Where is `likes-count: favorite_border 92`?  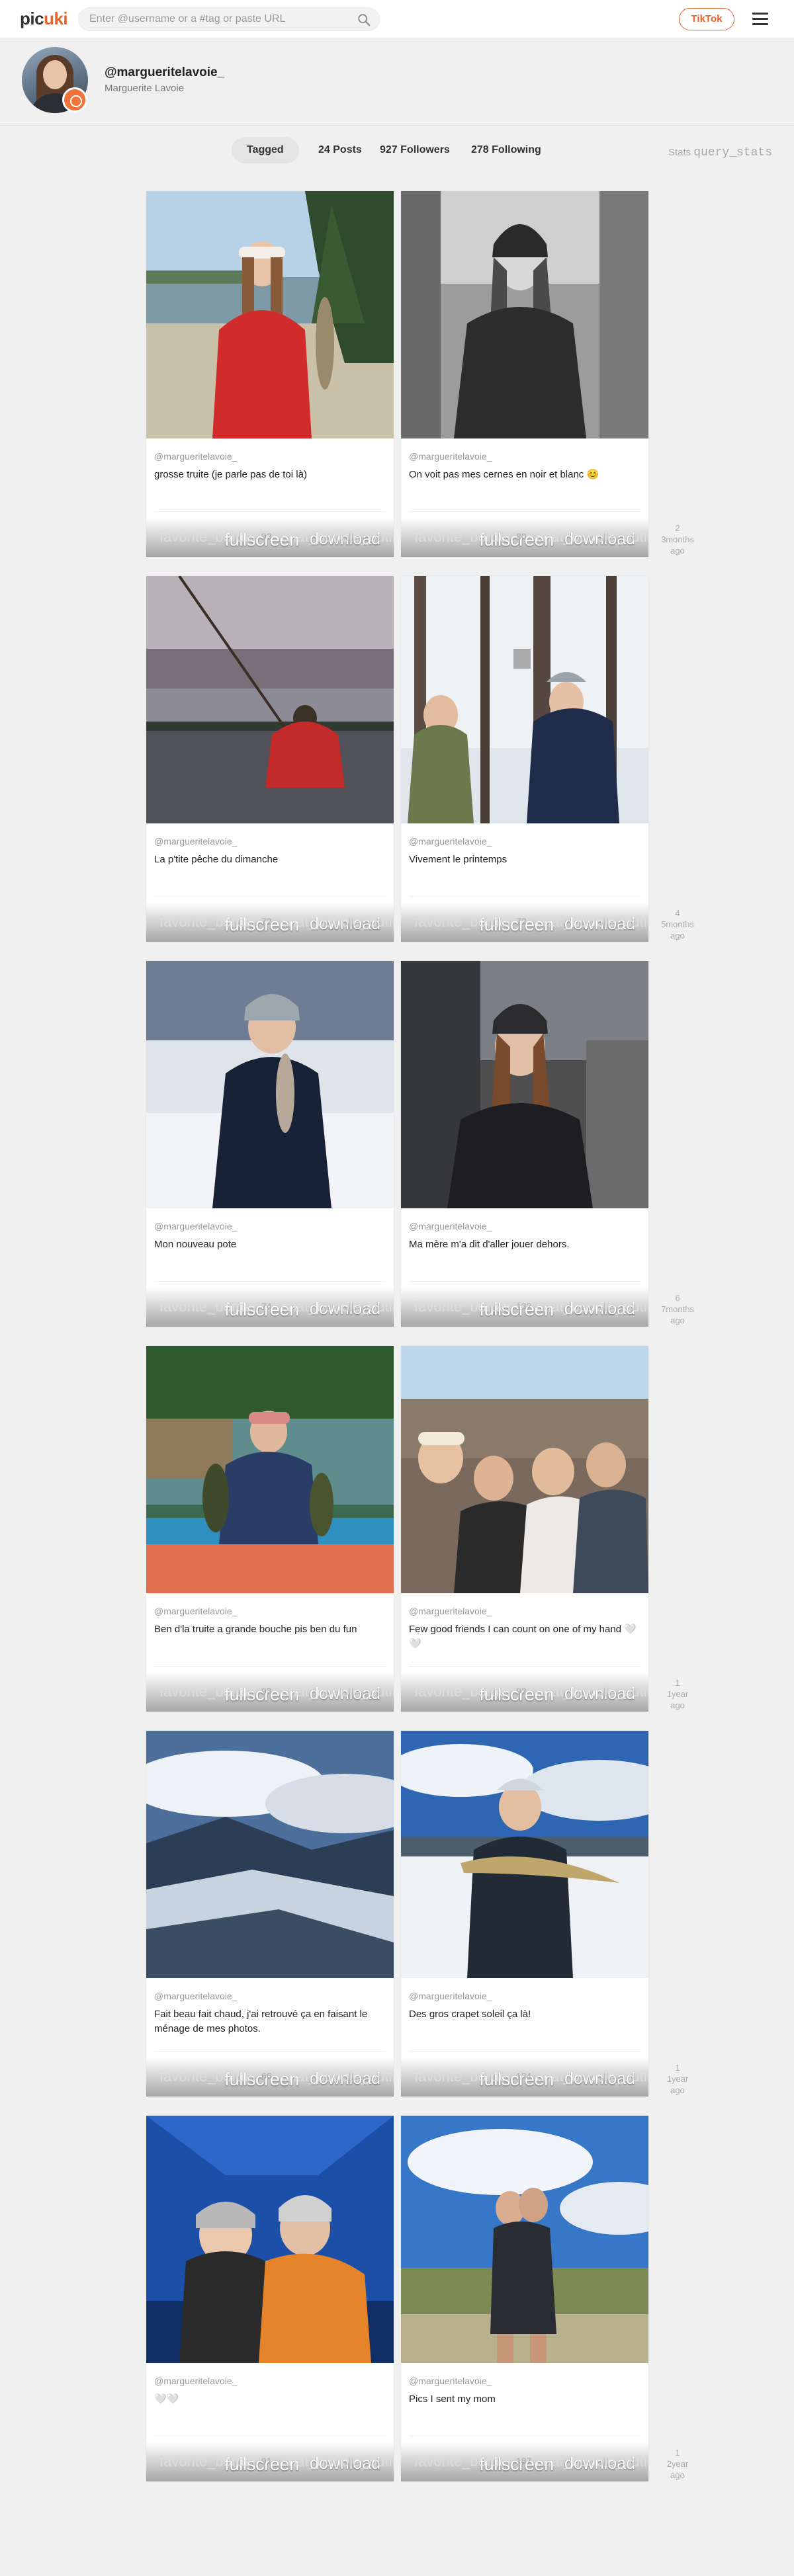
likes-count: favorite_border 92 is located at coordinates (470, 1691).